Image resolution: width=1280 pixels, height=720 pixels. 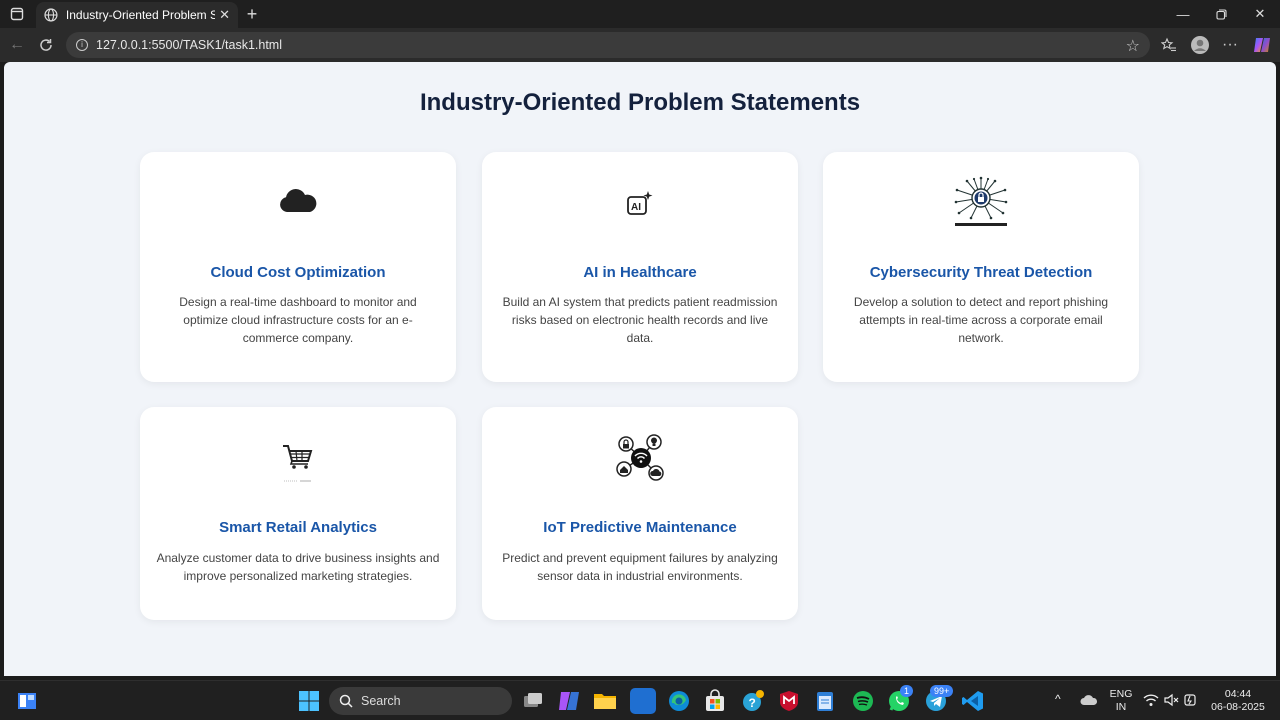 I want to click on vscode-icon, so click(x=973, y=701).